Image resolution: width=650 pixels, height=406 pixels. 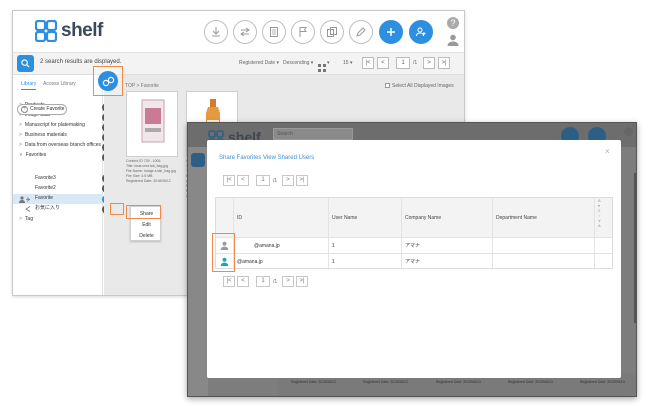 I want to click on pencil-icon, so click(x=361, y=32).